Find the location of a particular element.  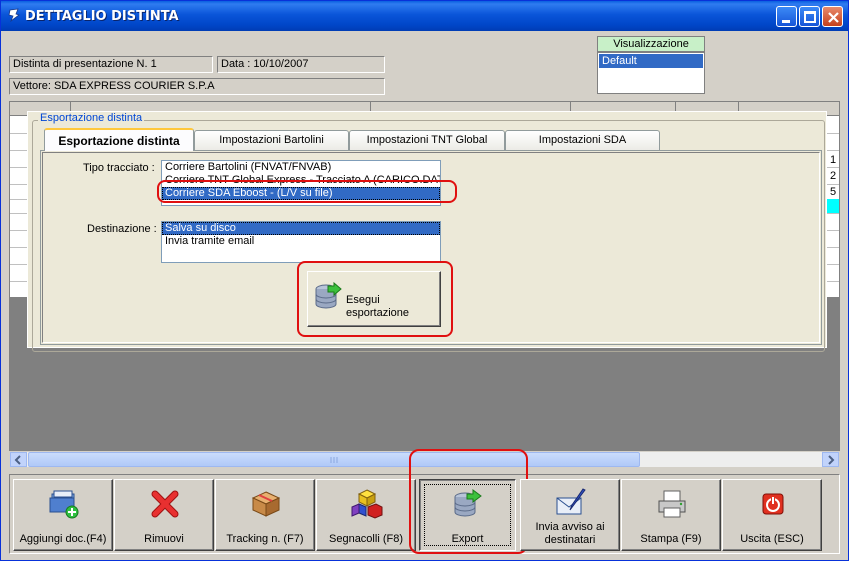

selected-cell is located at coordinates (832, 206).